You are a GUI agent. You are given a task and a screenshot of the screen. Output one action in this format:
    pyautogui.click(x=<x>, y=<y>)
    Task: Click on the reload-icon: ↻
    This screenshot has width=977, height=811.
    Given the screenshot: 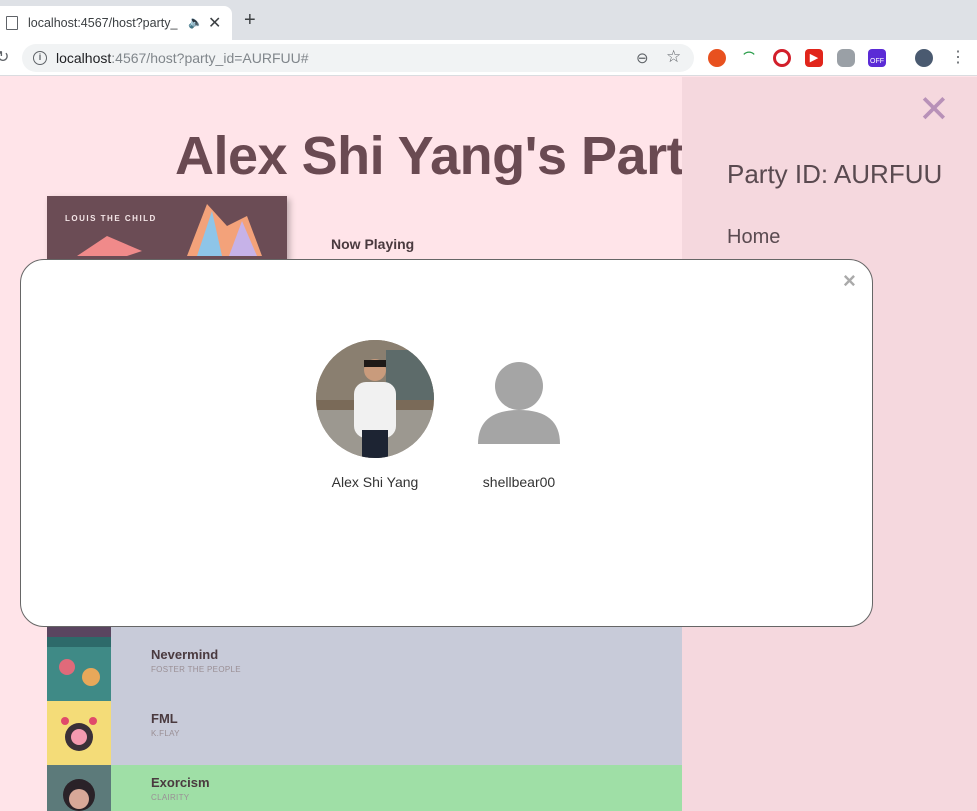 What is the action you would take?
    pyautogui.click(x=4, y=57)
    